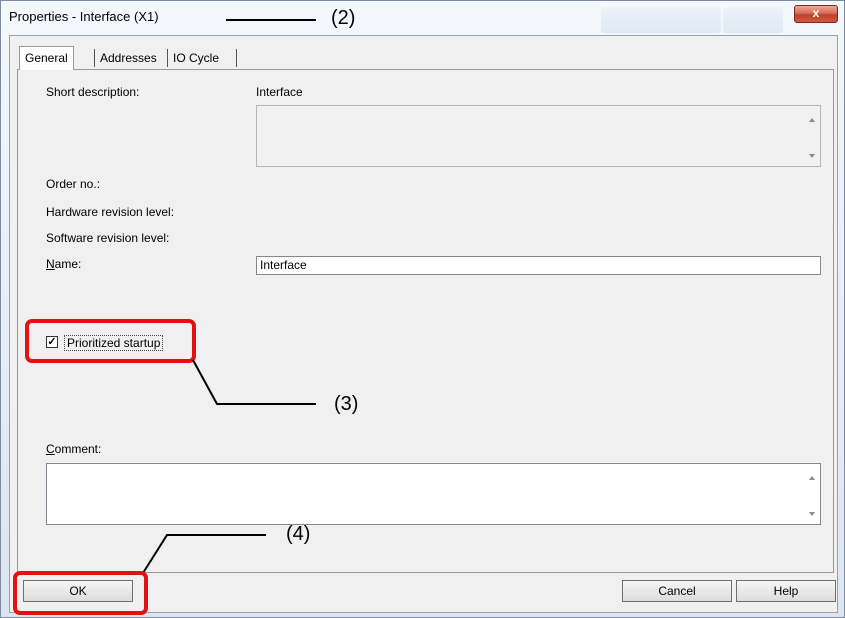 Image resolution: width=845 pixels, height=618 pixels. Describe the element at coordinates (433, 494) in the screenshot. I see `comment-textarea` at that location.